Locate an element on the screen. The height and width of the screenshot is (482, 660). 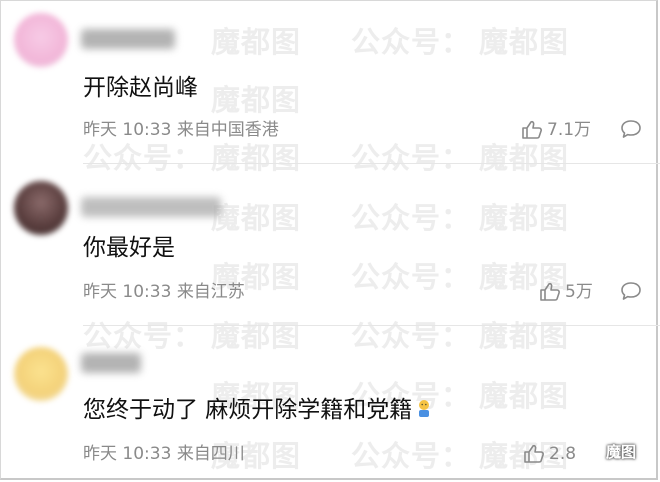
comment-meta: 昨天 10:33 来自中国香港 is located at coordinates (181, 130).